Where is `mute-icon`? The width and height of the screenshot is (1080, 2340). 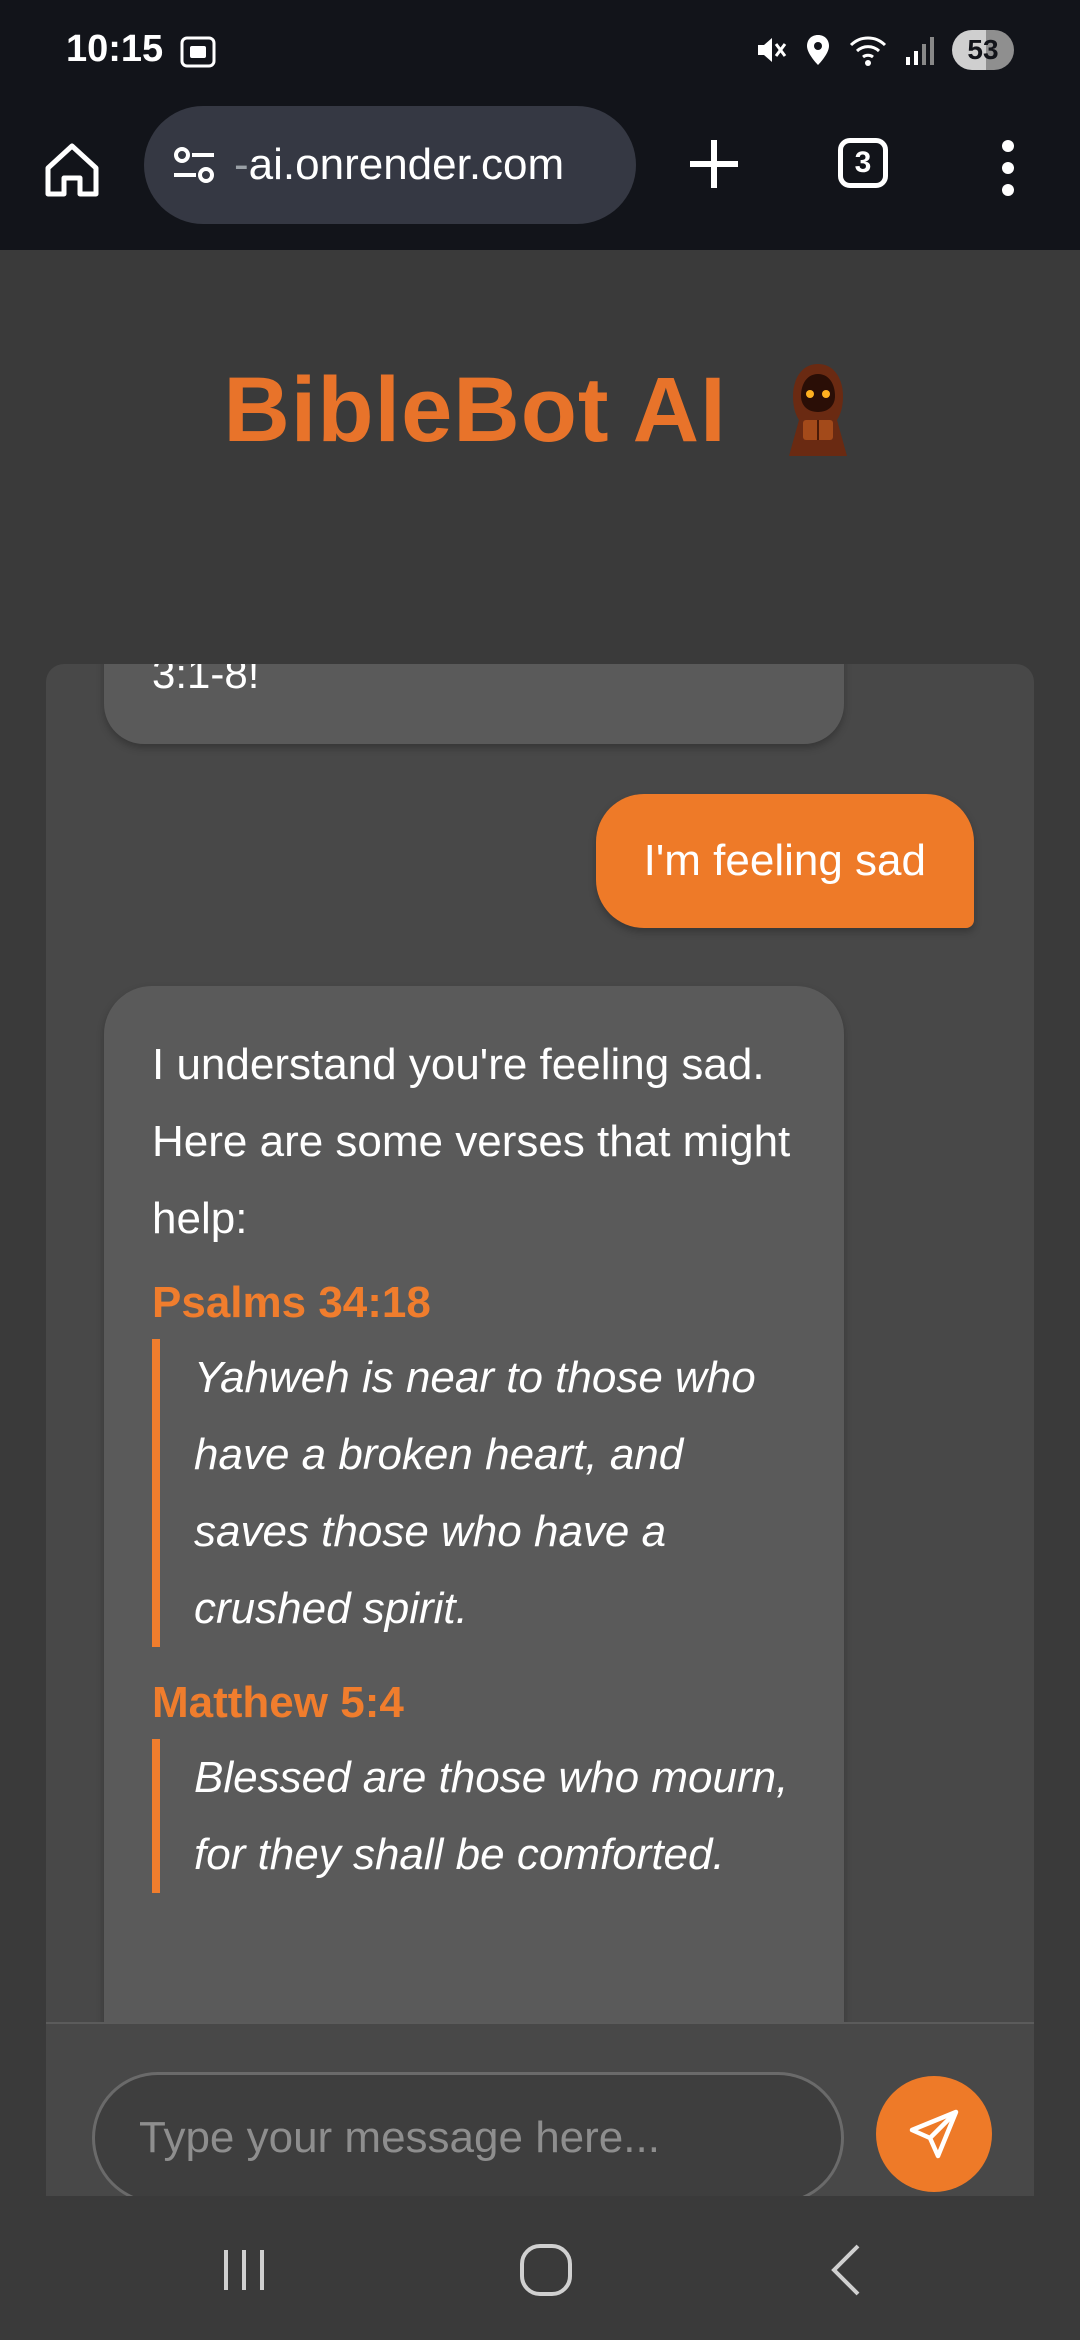
mute-icon is located at coordinates (772, 50).